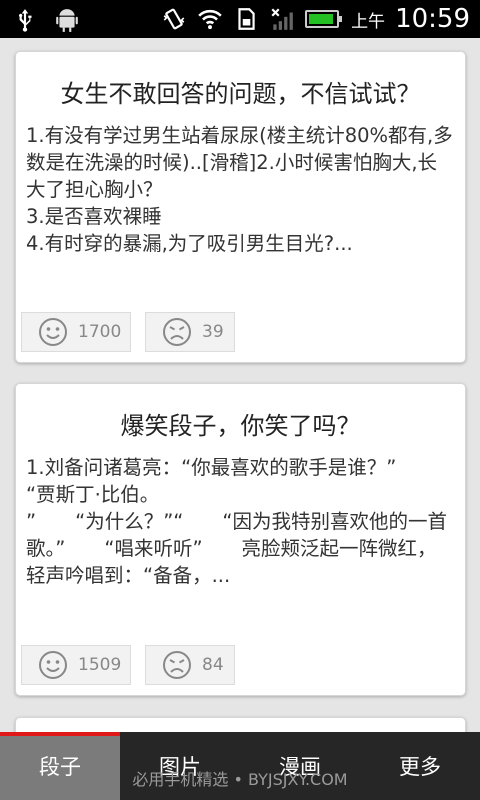  I want to click on signal-icon, so click(282, 19).